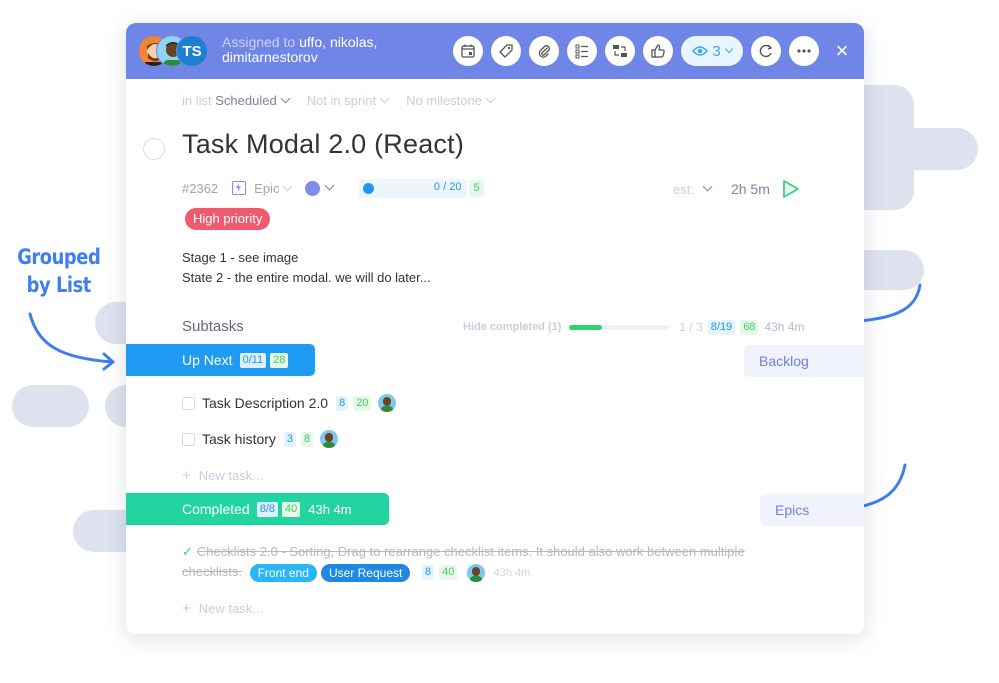 This screenshot has width=999, height=683. What do you see at coordinates (253, 360) in the screenshot?
I see `group-checklist-badge: 0/11` at bounding box center [253, 360].